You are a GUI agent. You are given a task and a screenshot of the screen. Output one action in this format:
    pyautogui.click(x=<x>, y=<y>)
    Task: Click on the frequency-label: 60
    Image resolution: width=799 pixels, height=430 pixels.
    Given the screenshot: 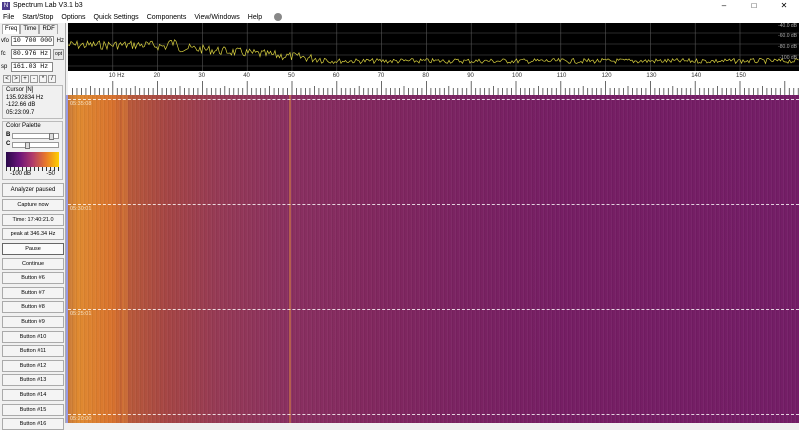 What is the action you would take?
    pyautogui.click(x=336, y=76)
    